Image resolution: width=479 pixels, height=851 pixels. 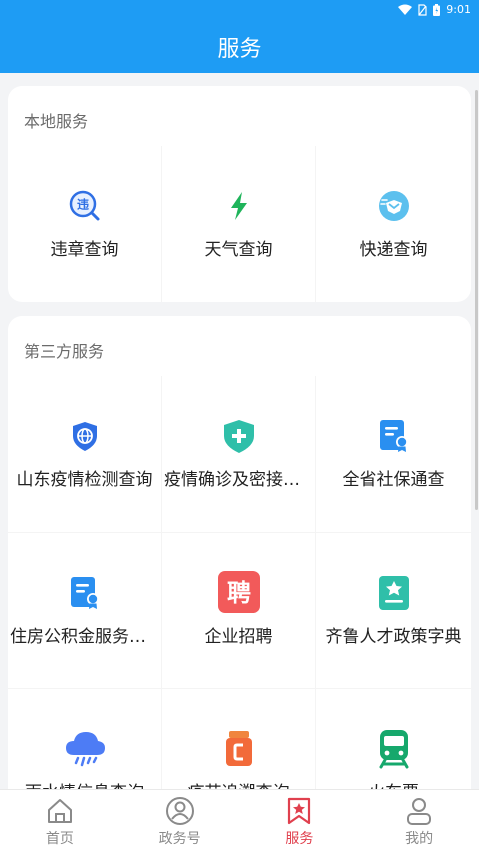 I want to click on delivery-icon, so click(x=394, y=206).